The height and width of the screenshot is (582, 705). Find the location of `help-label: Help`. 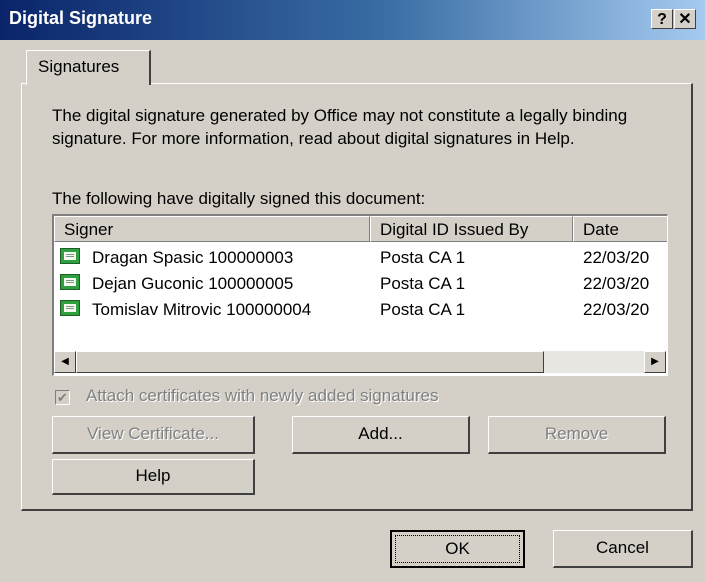

help-label: Help is located at coordinates (153, 475).